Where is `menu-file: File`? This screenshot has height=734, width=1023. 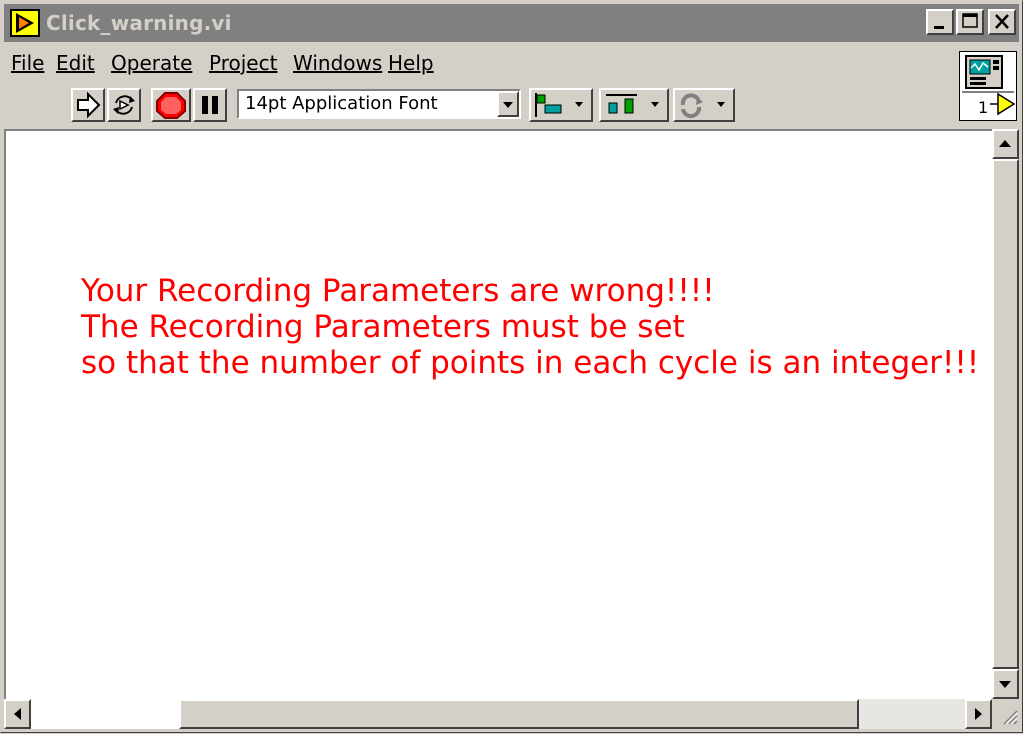 menu-file: File is located at coordinates (27, 63).